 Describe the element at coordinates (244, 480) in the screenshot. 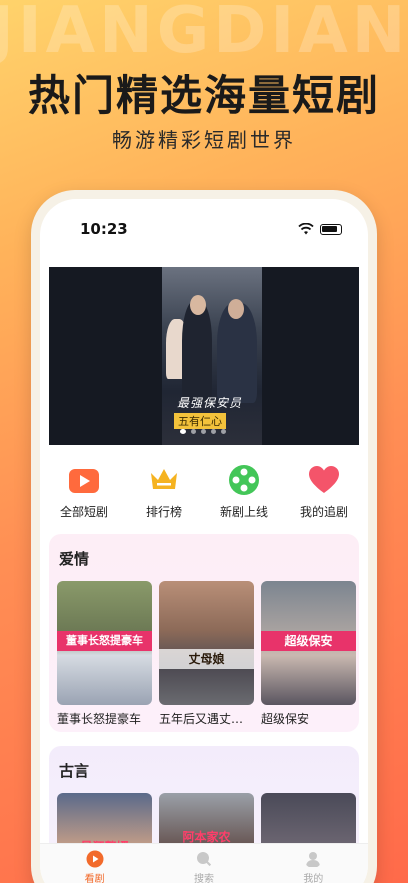

I see `film-reel-icon` at that location.